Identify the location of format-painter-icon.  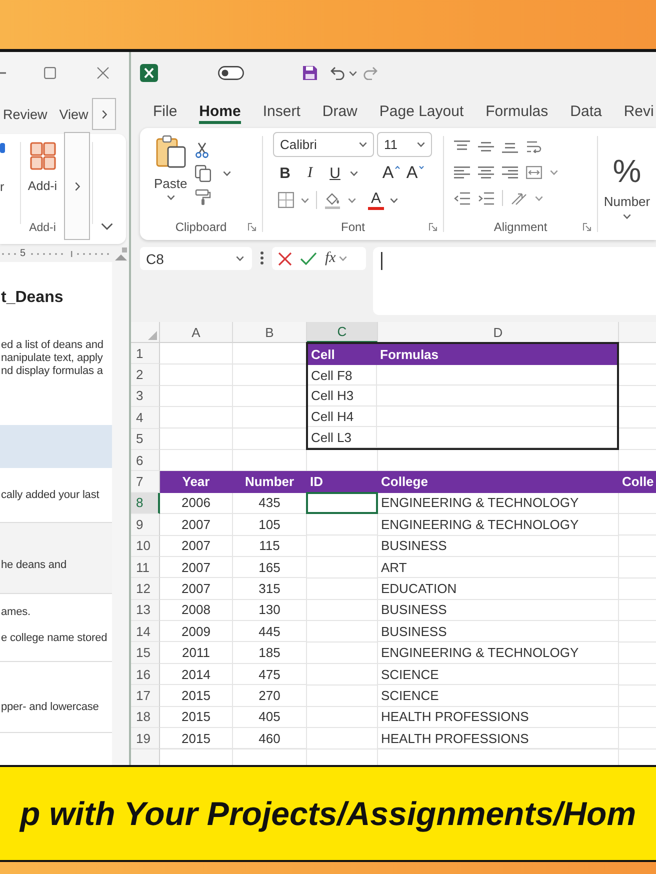
(203, 197).